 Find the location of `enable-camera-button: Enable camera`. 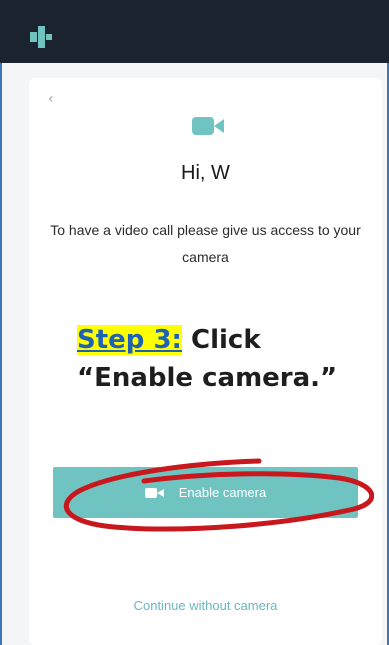

enable-camera-button: Enable camera is located at coordinates (205, 492).